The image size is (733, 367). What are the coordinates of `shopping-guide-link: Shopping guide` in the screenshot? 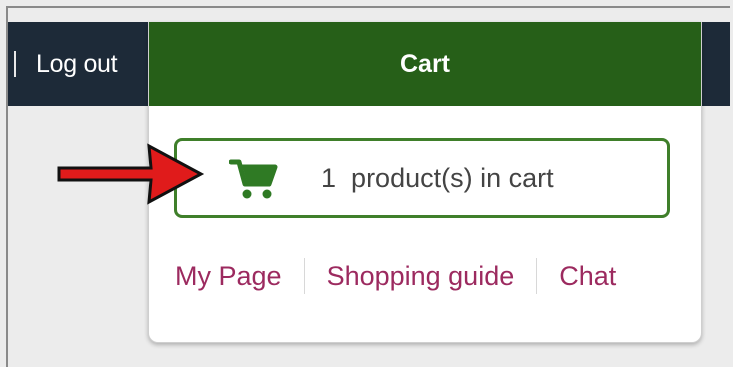 It's located at (421, 276).